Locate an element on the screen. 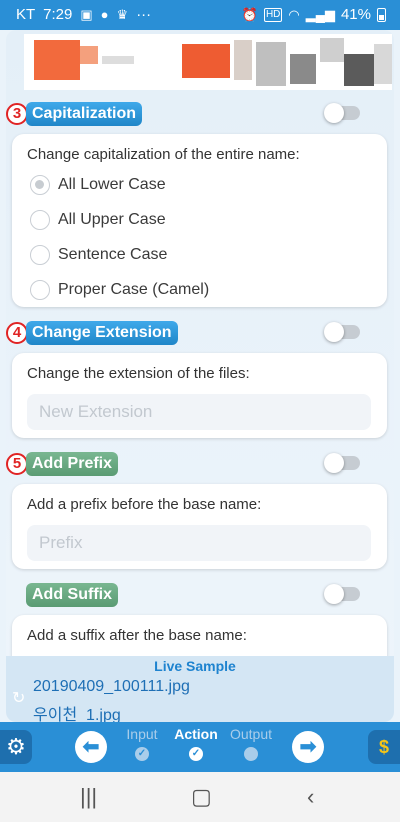  clock: 7:29 is located at coordinates (58, 14).